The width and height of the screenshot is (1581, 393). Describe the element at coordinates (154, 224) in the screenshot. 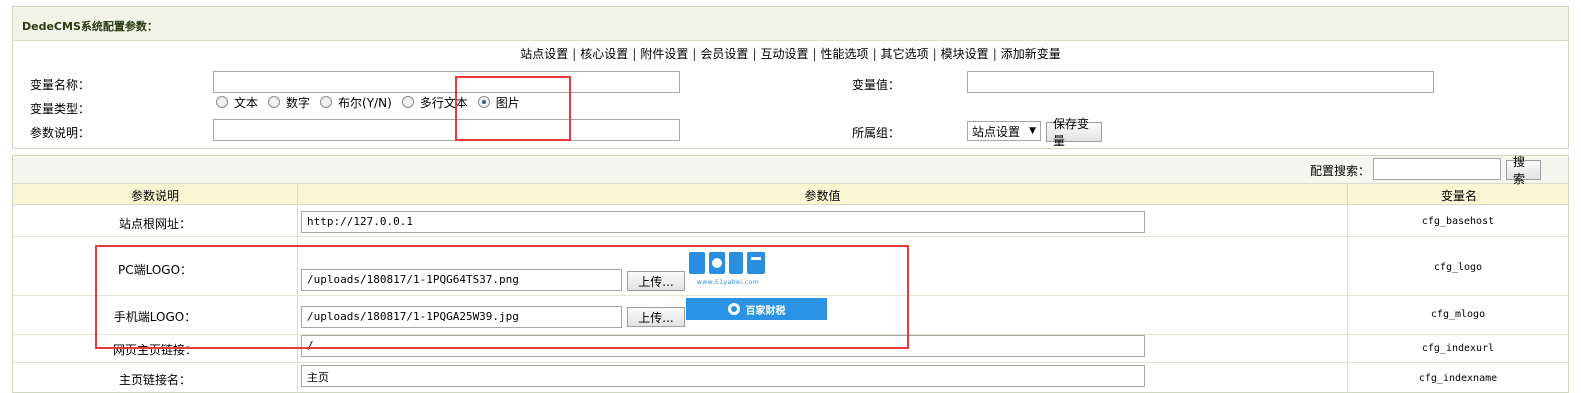

I see `row-desc: 站点根网址：` at that location.